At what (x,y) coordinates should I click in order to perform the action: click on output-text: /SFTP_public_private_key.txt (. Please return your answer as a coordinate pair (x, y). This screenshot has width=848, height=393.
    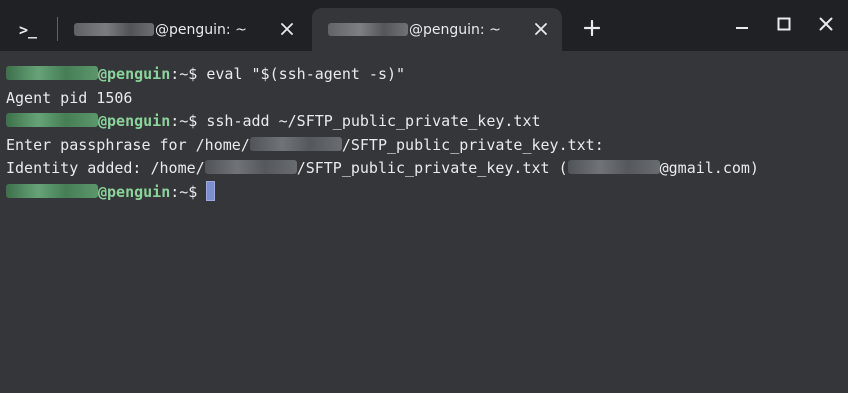
    Looking at the image, I should click on (432, 168).